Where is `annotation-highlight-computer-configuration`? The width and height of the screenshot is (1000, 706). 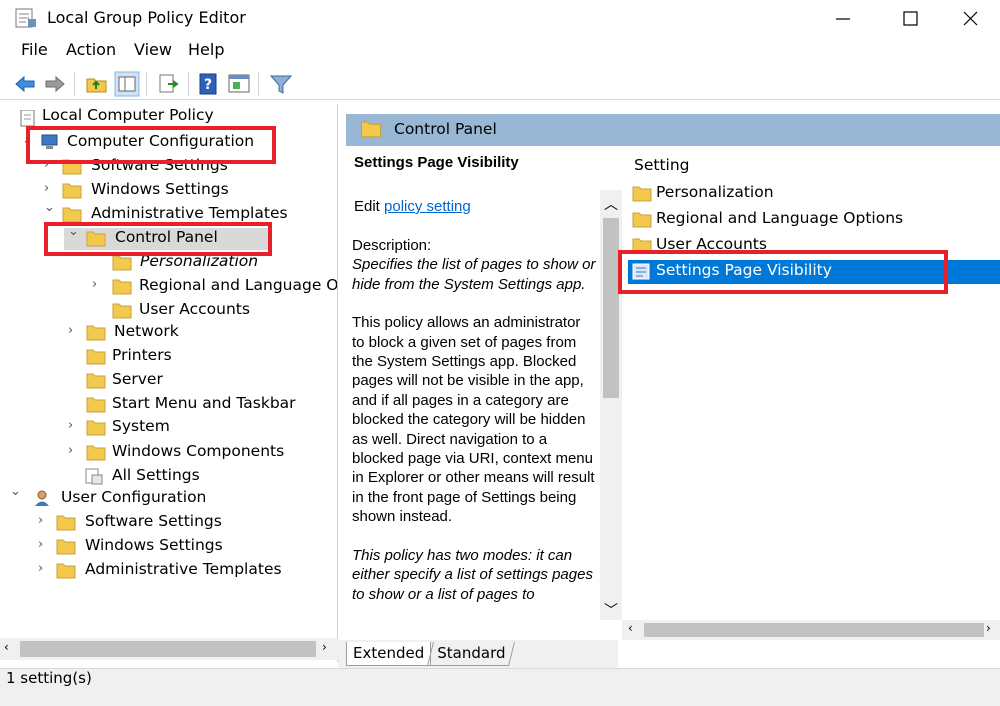
annotation-highlight-computer-configuration is located at coordinates (151, 145).